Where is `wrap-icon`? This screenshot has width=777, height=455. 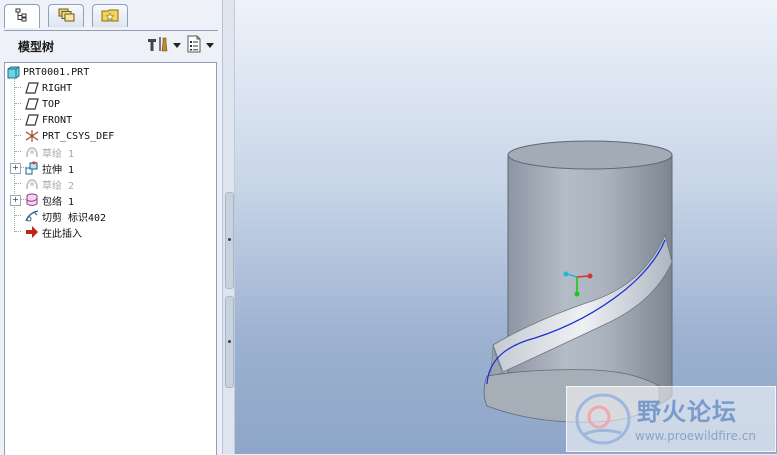 wrap-icon is located at coordinates (32, 200).